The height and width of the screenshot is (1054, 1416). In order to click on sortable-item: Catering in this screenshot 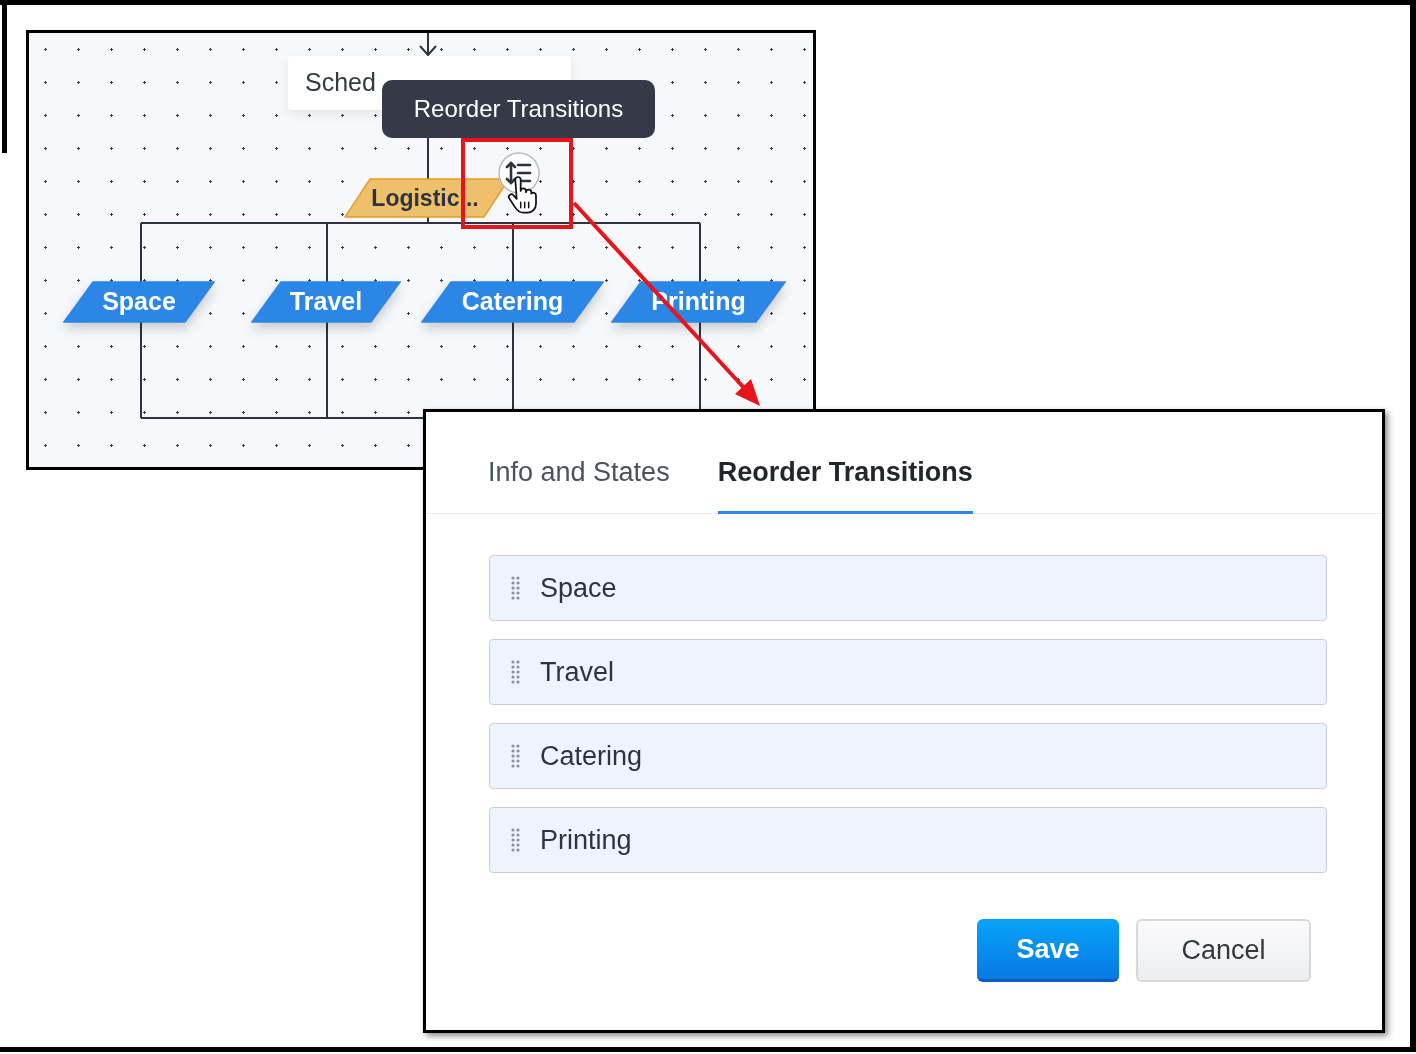, I will do `click(908, 756)`.